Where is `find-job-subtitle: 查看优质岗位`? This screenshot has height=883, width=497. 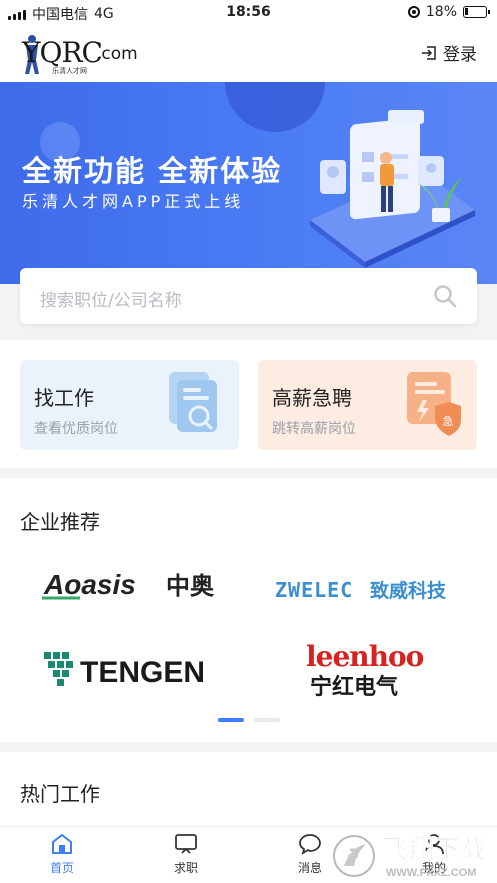 find-job-subtitle: 查看优质岗位 is located at coordinates (76, 429).